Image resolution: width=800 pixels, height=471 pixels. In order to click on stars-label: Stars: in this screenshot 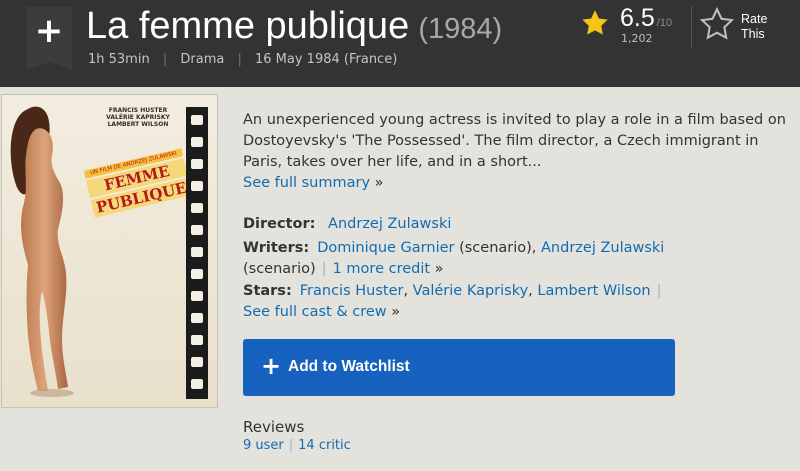, I will do `click(267, 291)`.